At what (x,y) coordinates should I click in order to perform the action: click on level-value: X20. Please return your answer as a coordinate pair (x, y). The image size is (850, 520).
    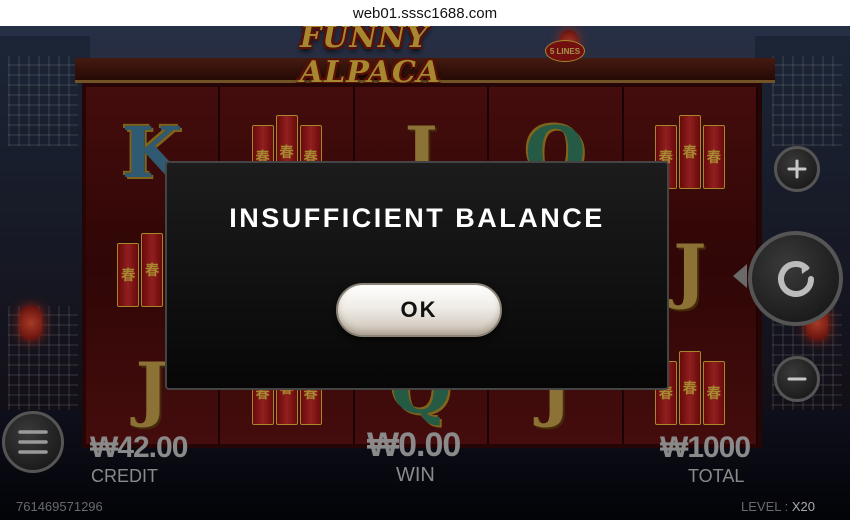
    Looking at the image, I should click on (803, 506).